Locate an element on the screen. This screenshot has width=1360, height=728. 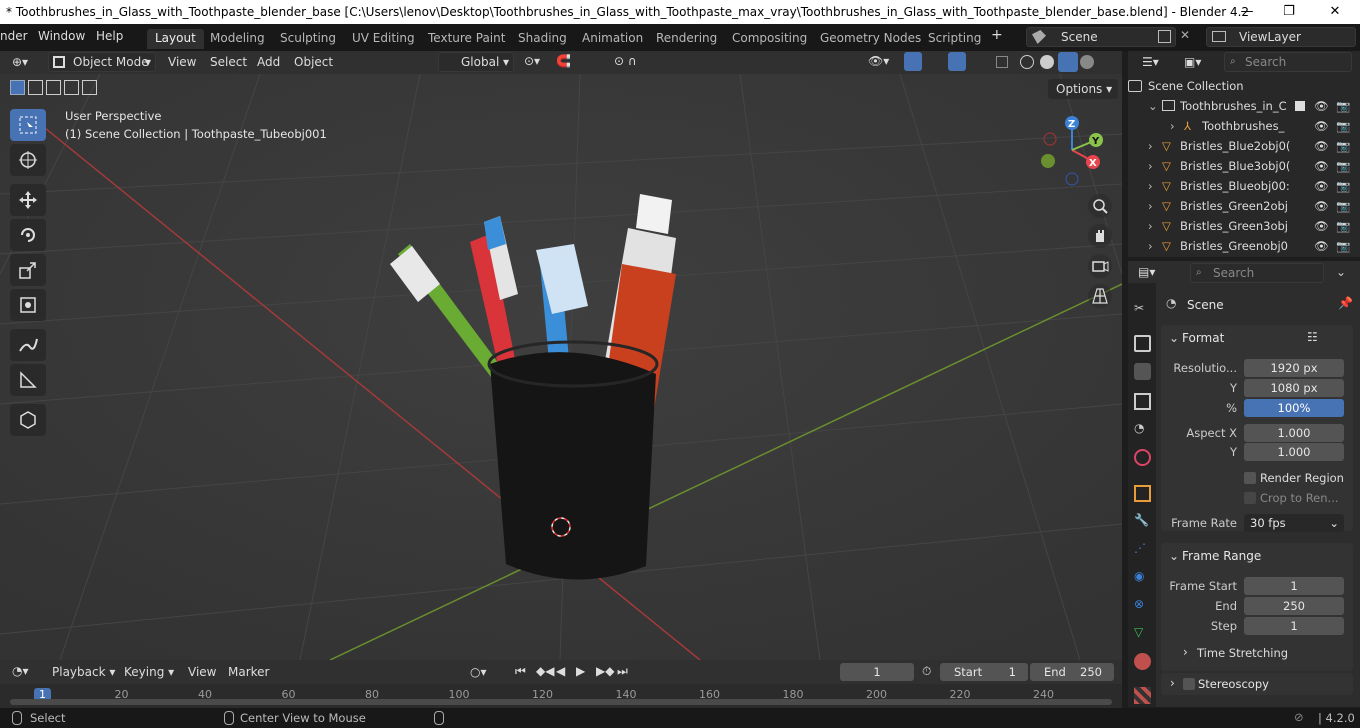
scene-tab-icon: ◔ is located at coordinates (1142, 429).